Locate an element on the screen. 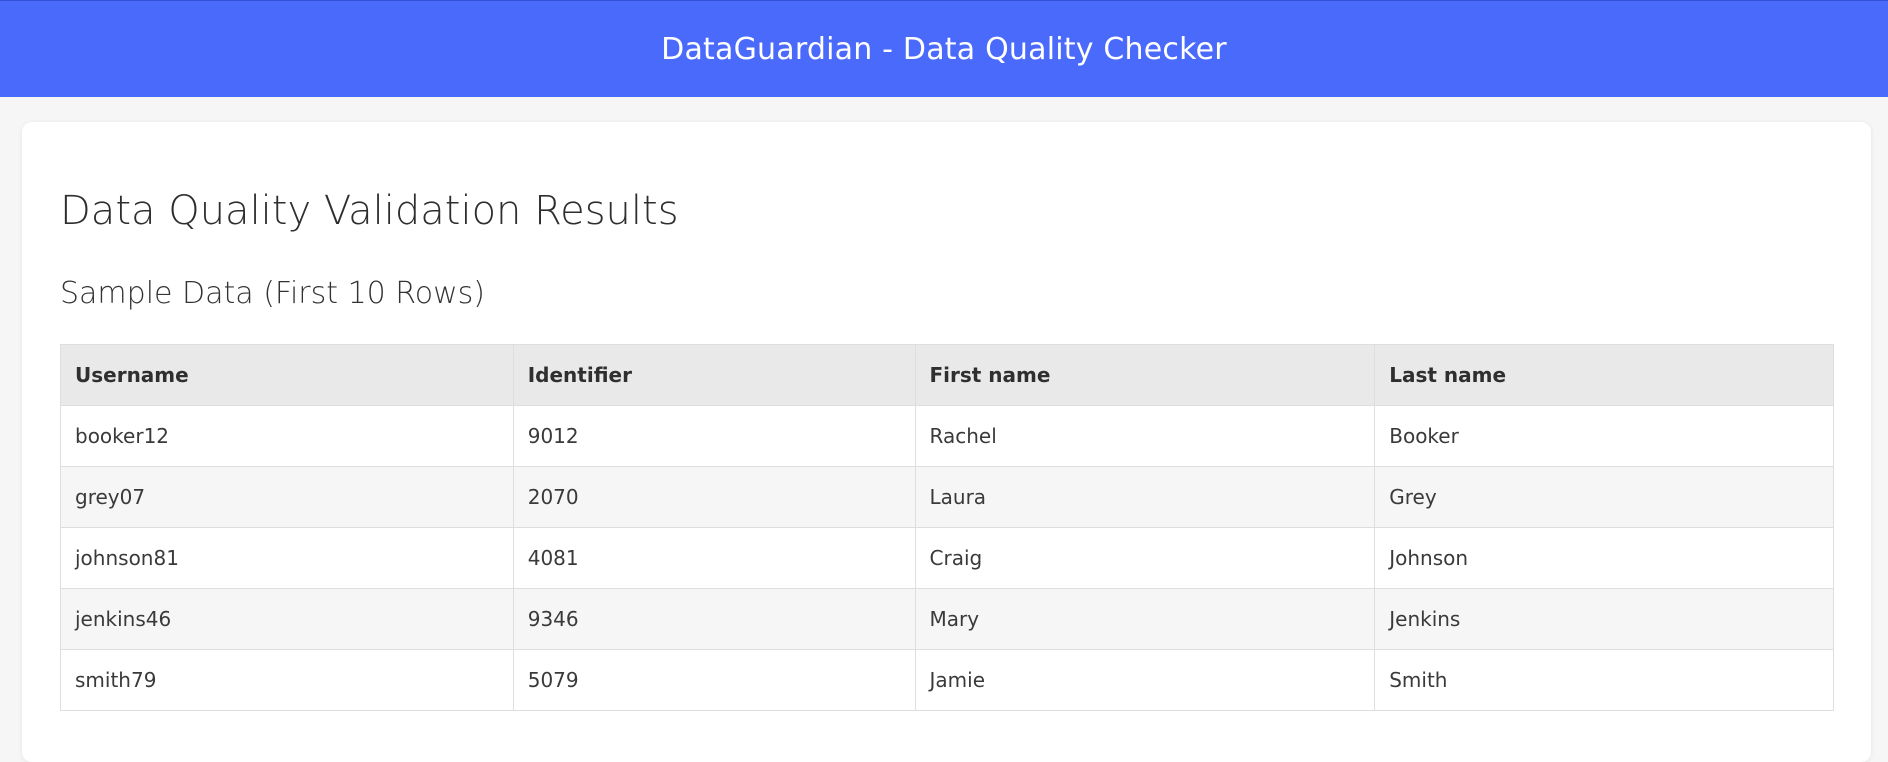  cell-first-name: Rachel is located at coordinates (1145, 436).